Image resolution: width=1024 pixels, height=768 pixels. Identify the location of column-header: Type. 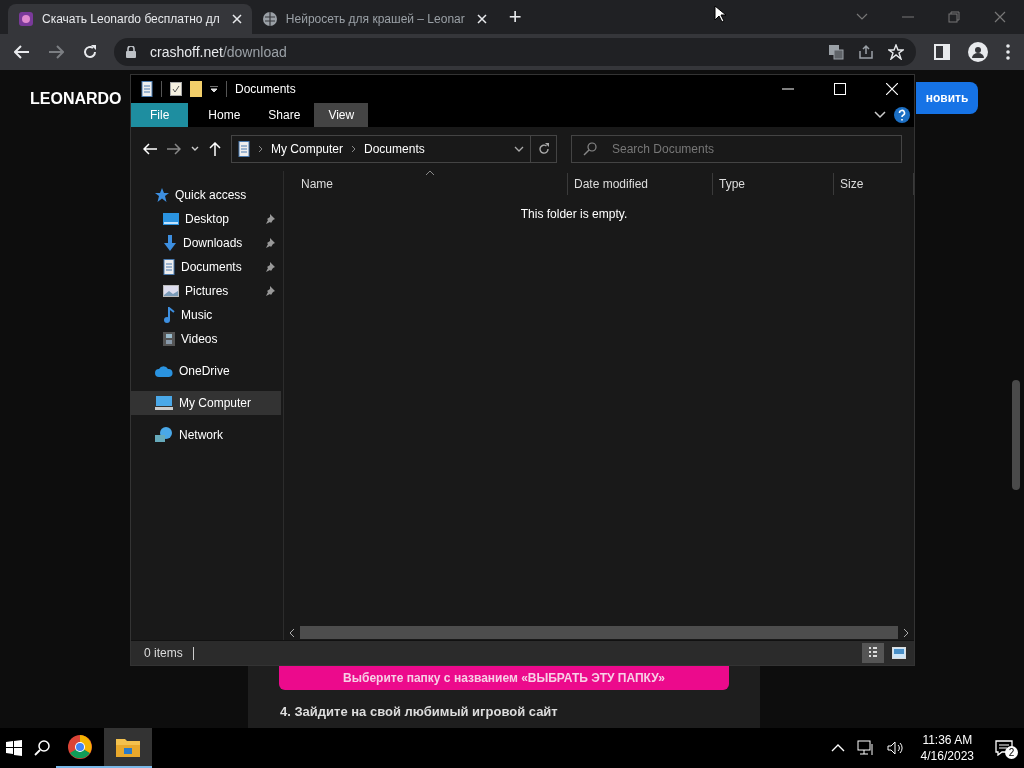
(773, 184).